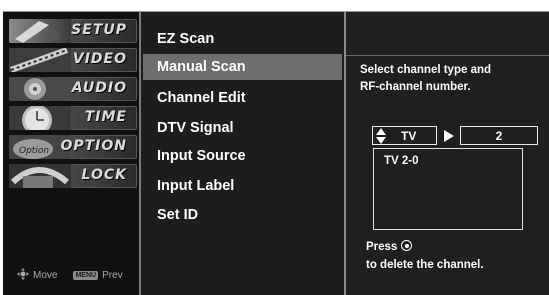 The image size is (549, 295). Describe the element at coordinates (99, 59) in the screenshot. I see `tab-video-label: VIDEO` at that location.